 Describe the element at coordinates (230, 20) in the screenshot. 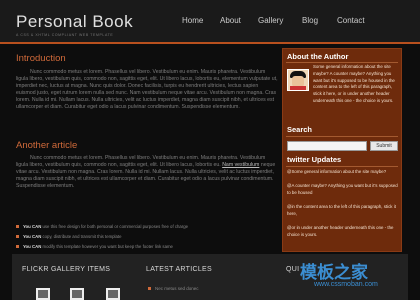

I see `nav-about: About` at that location.